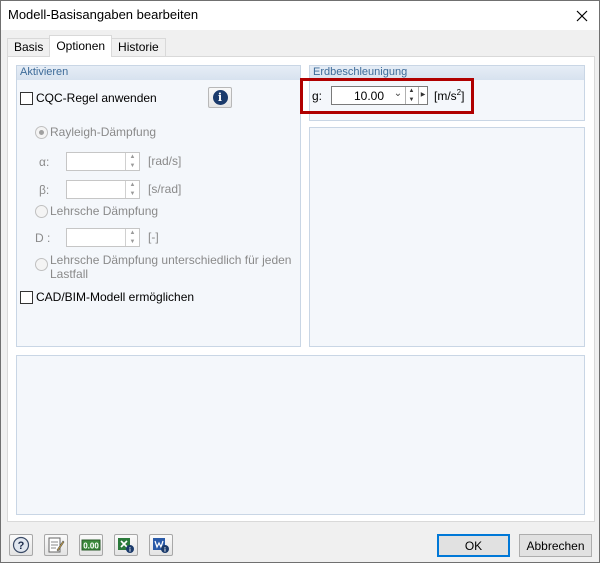  Describe the element at coordinates (41, 211) in the screenshot. I see `lehrsche-radio` at that location.